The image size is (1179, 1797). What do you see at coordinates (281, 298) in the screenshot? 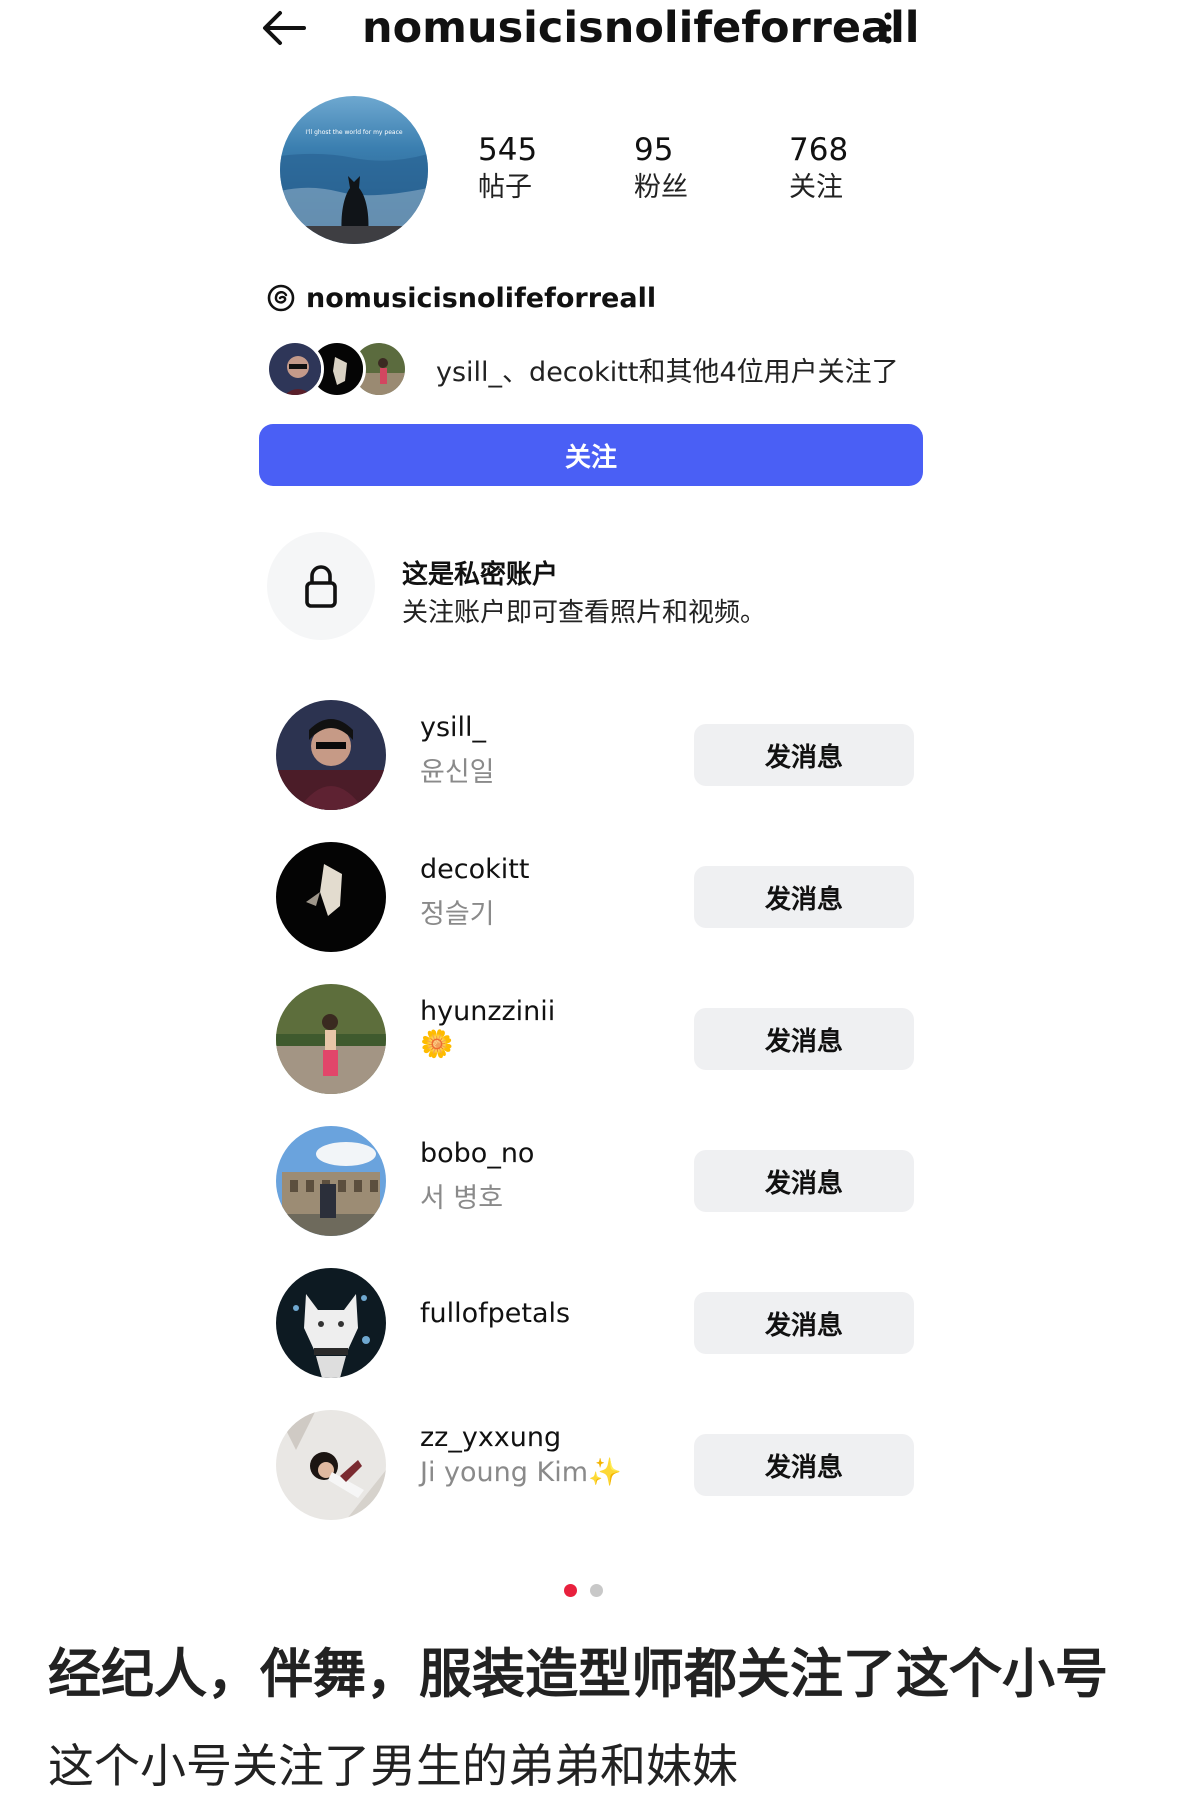
I see `threads-icon` at bounding box center [281, 298].